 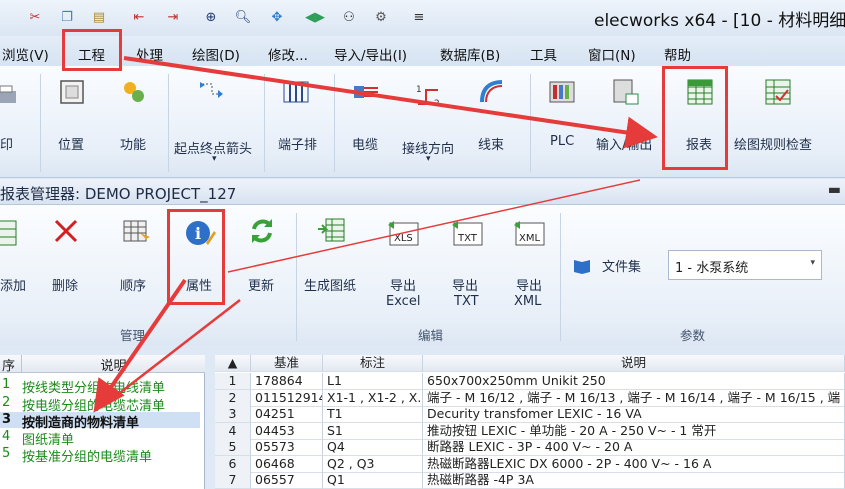 I want to click on menu-import-export: 导入/导出(I), so click(x=370, y=54).